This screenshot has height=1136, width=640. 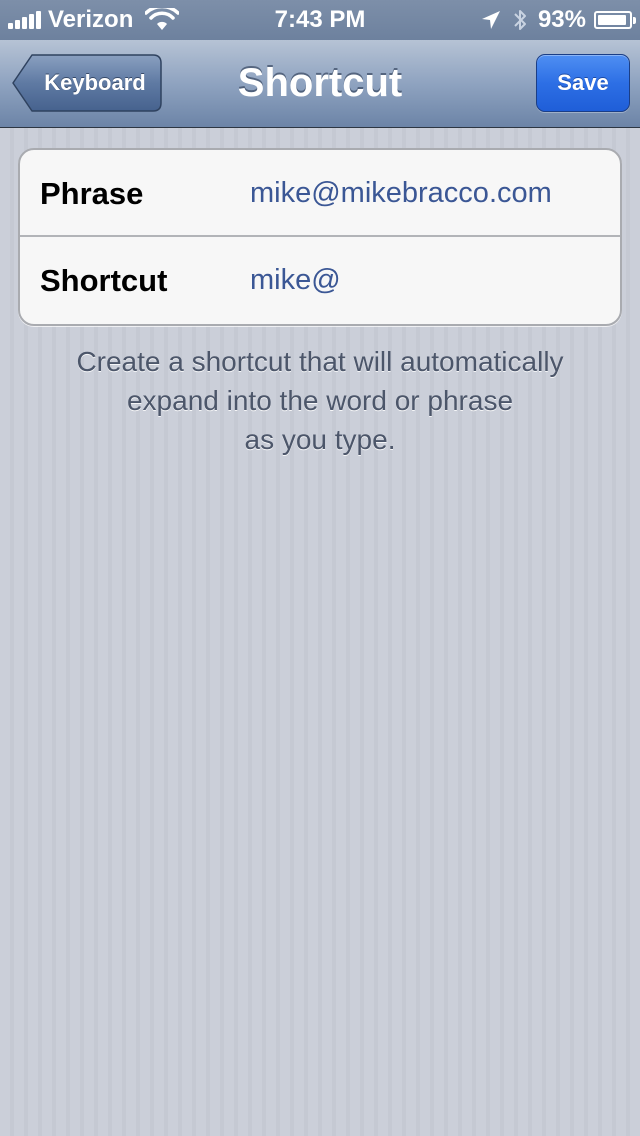 What do you see at coordinates (561, 19) in the screenshot?
I see `battery-percent: 93%` at bounding box center [561, 19].